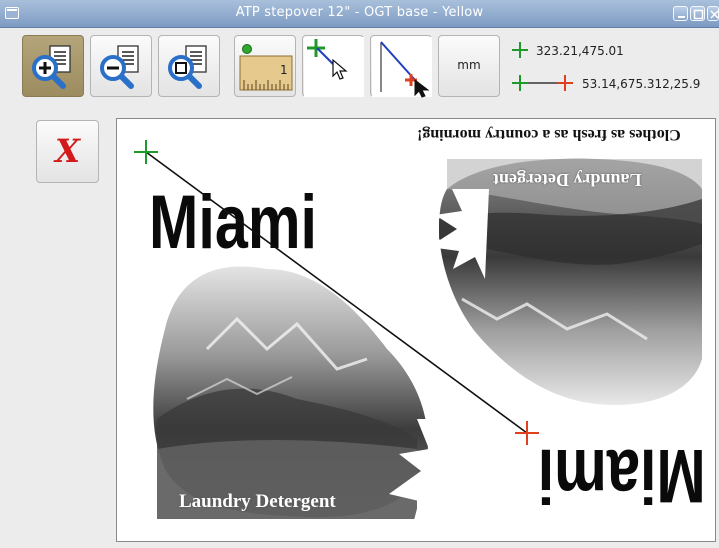  I want to click on zoom-in-page-icon, so click(51, 67).